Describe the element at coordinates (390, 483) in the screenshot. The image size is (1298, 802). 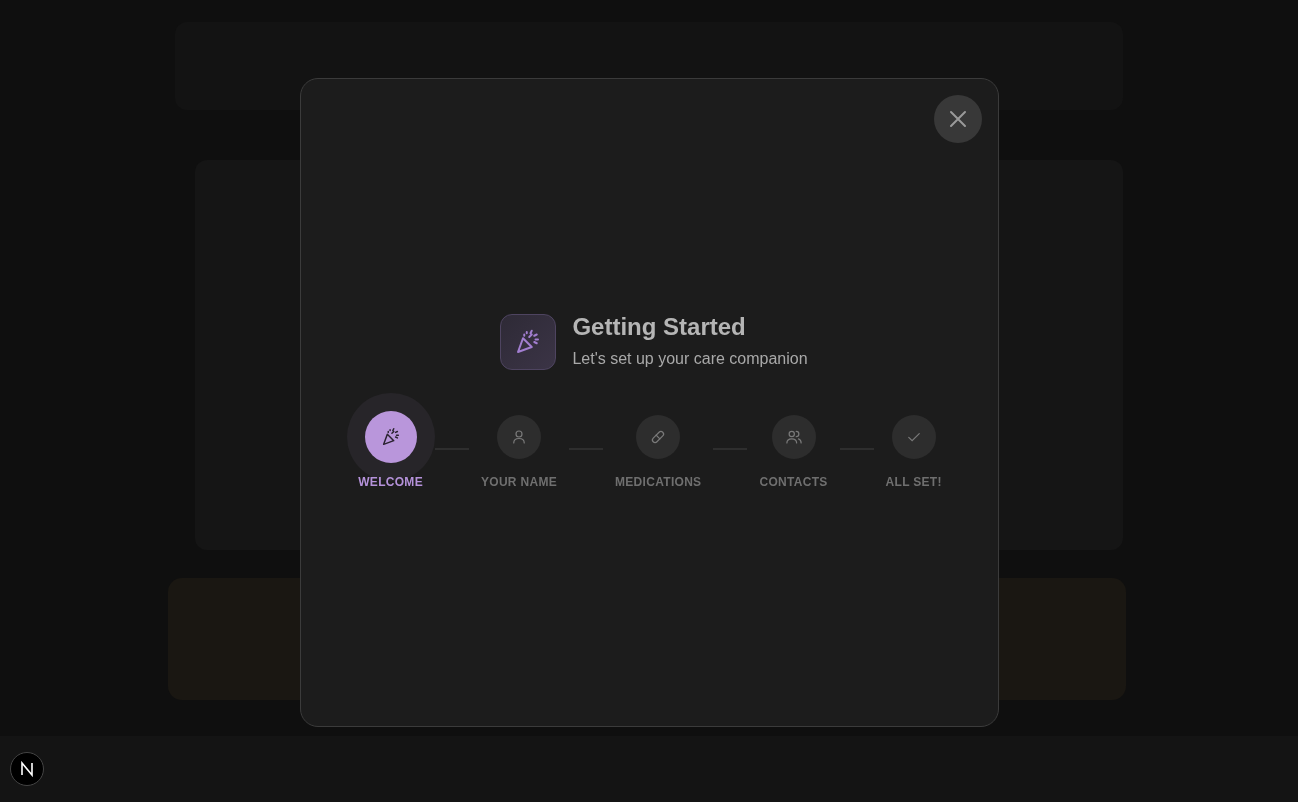
I see `step-label: WELCOME` at that location.